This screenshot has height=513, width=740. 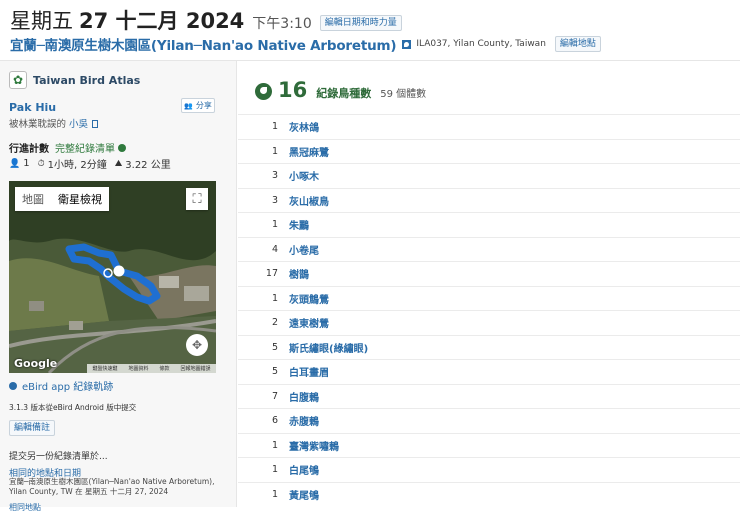 I want to click on species-name-link: 小卷尾, so click(x=304, y=249).